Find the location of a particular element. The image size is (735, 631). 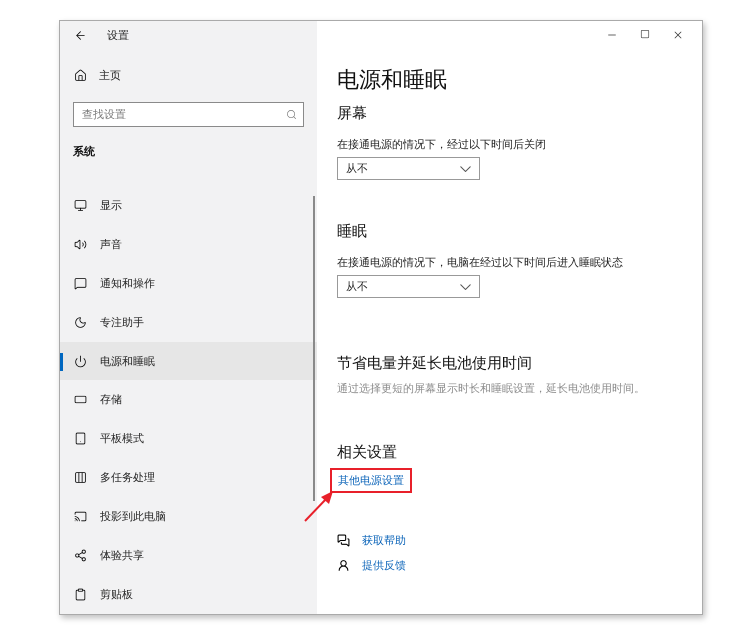

search-icon is located at coordinates (291, 114).